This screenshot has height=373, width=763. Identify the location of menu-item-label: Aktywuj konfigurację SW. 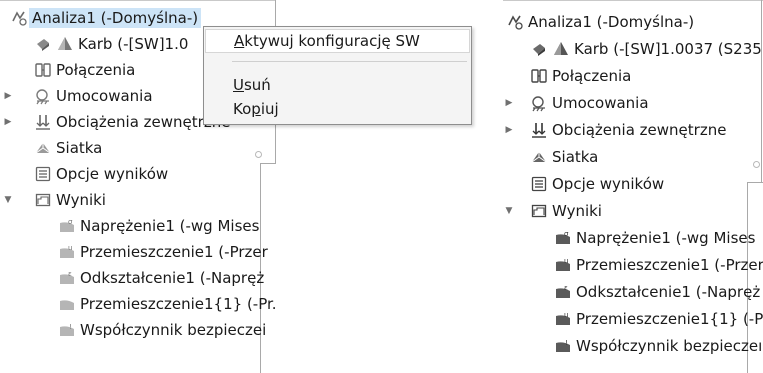
(327, 41).